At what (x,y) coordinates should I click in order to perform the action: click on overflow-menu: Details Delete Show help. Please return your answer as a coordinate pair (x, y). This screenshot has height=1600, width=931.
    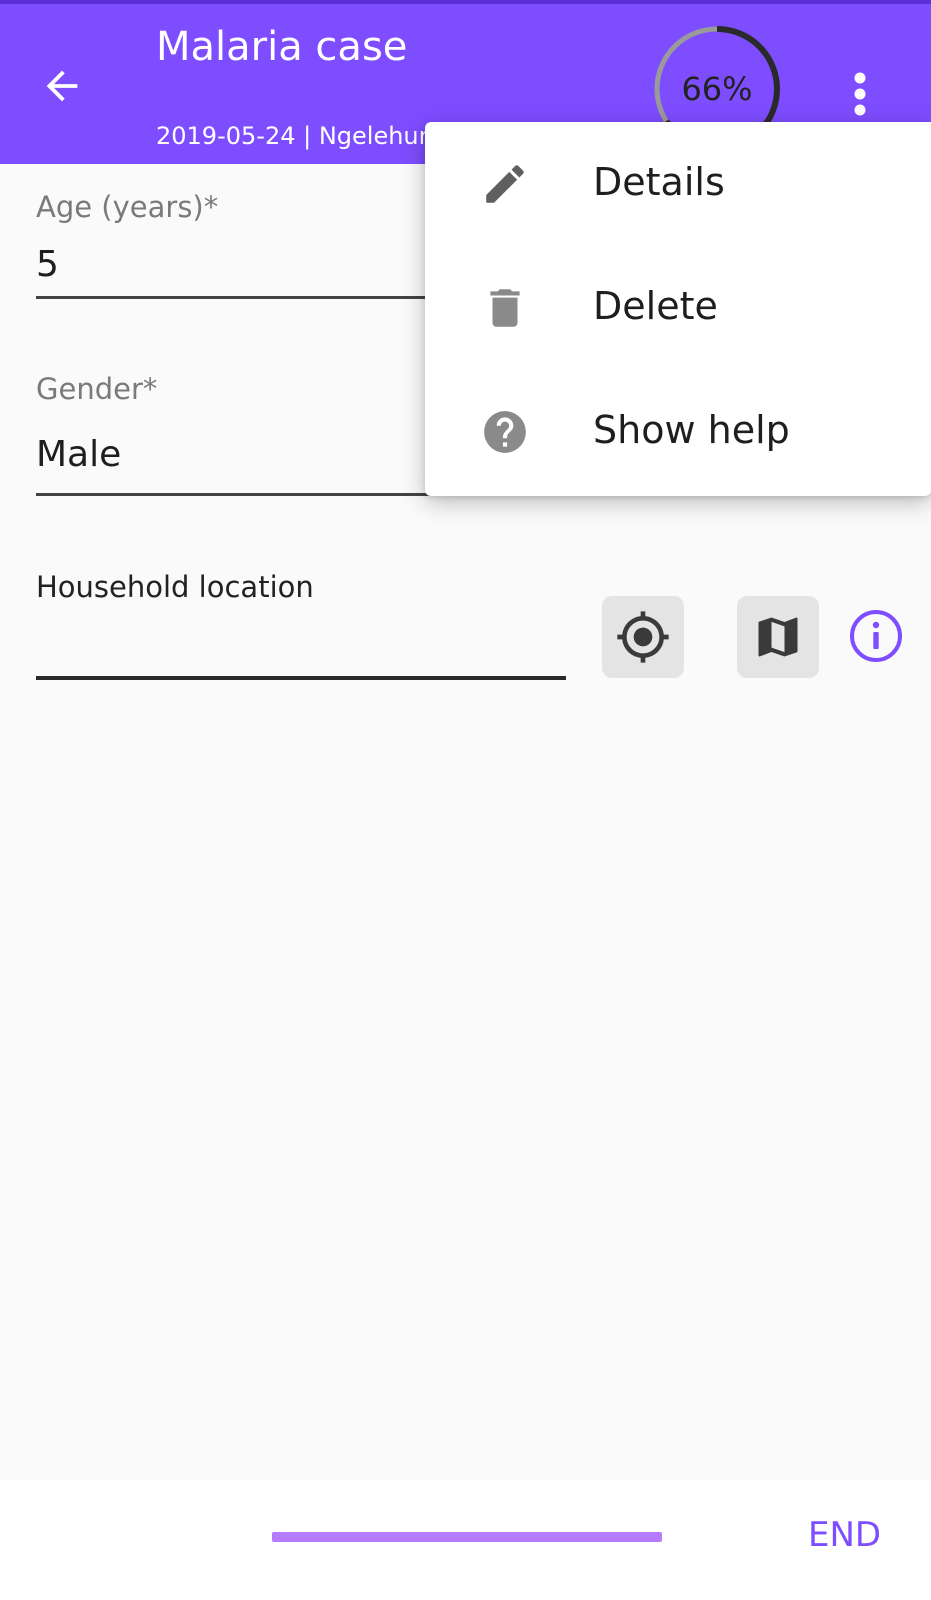
    Looking at the image, I should click on (678, 309).